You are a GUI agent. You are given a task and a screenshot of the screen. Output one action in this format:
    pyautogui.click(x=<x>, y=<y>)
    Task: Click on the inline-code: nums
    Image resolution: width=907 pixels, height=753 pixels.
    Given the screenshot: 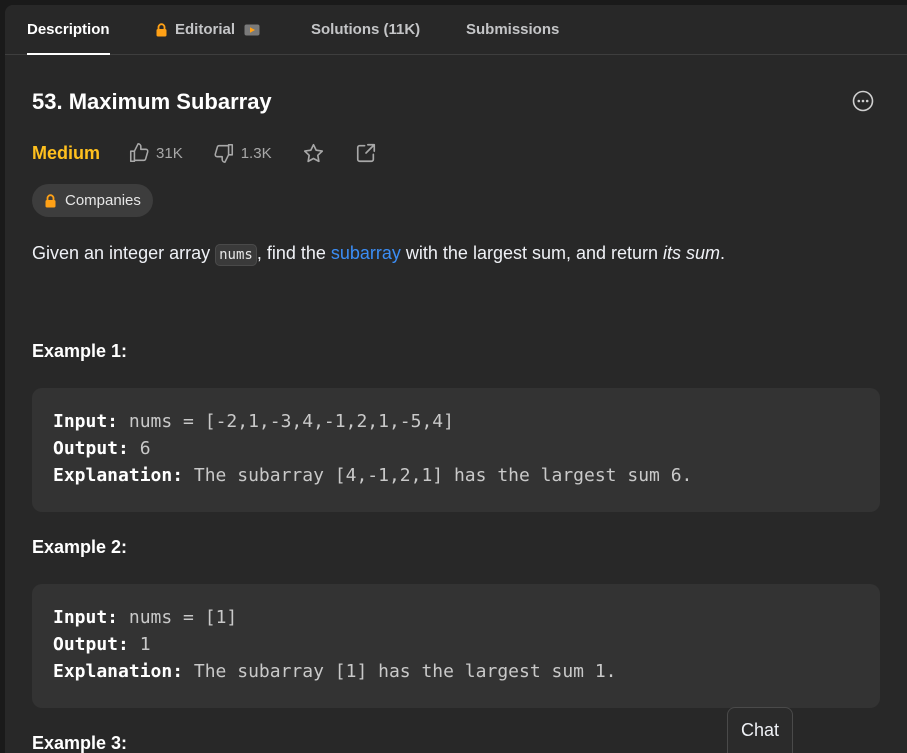 What is the action you would take?
    pyautogui.click(x=236, y=255)
    